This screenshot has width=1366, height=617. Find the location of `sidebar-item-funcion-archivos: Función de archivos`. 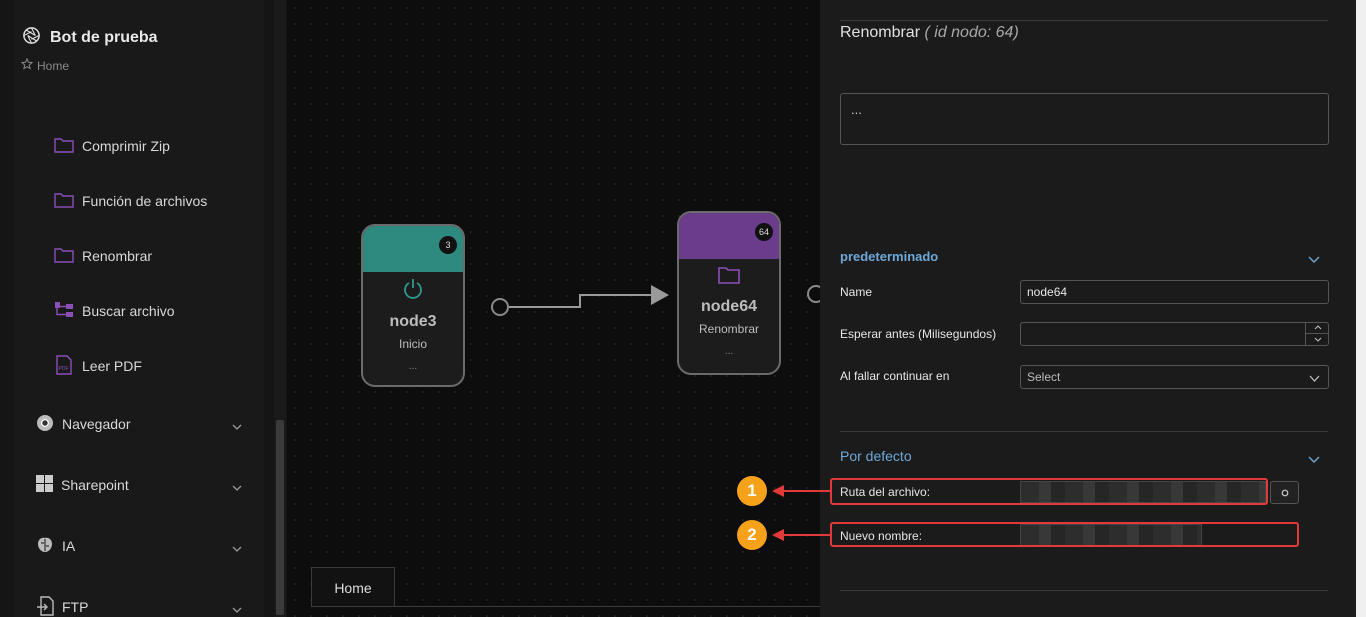

sidebar-item-funcion-archivos: Función de archivos is located at coordinates (130, 201).